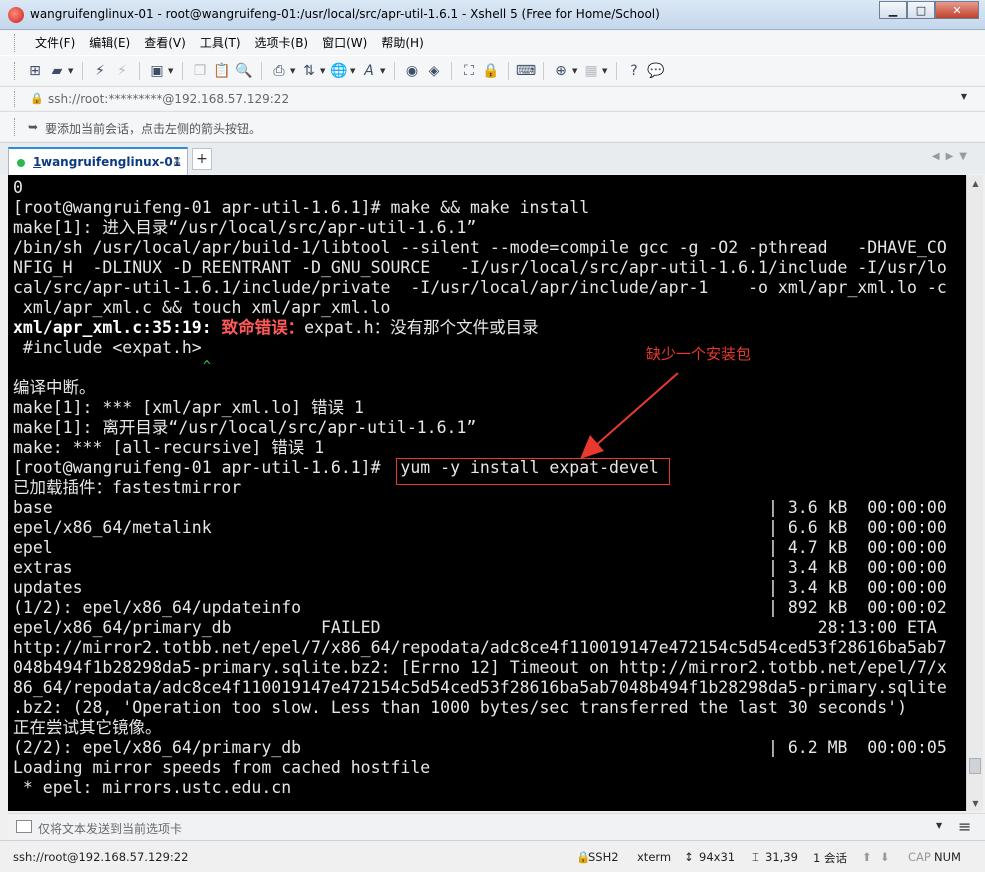  What do you see at coordinates (122, 71) in the screenshot?
I see `disconnect-icon: ⚡` at bounding box center [122, 71].